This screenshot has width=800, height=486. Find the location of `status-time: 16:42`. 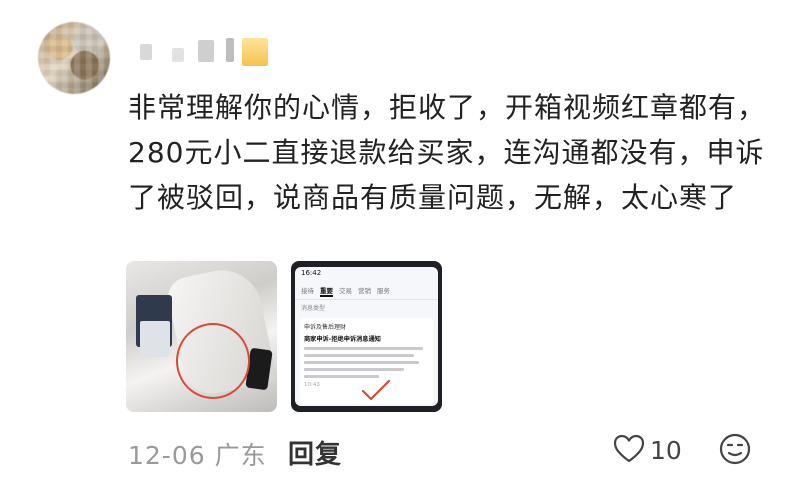

status-time: 16:42 is located at coordinates (311, 273).